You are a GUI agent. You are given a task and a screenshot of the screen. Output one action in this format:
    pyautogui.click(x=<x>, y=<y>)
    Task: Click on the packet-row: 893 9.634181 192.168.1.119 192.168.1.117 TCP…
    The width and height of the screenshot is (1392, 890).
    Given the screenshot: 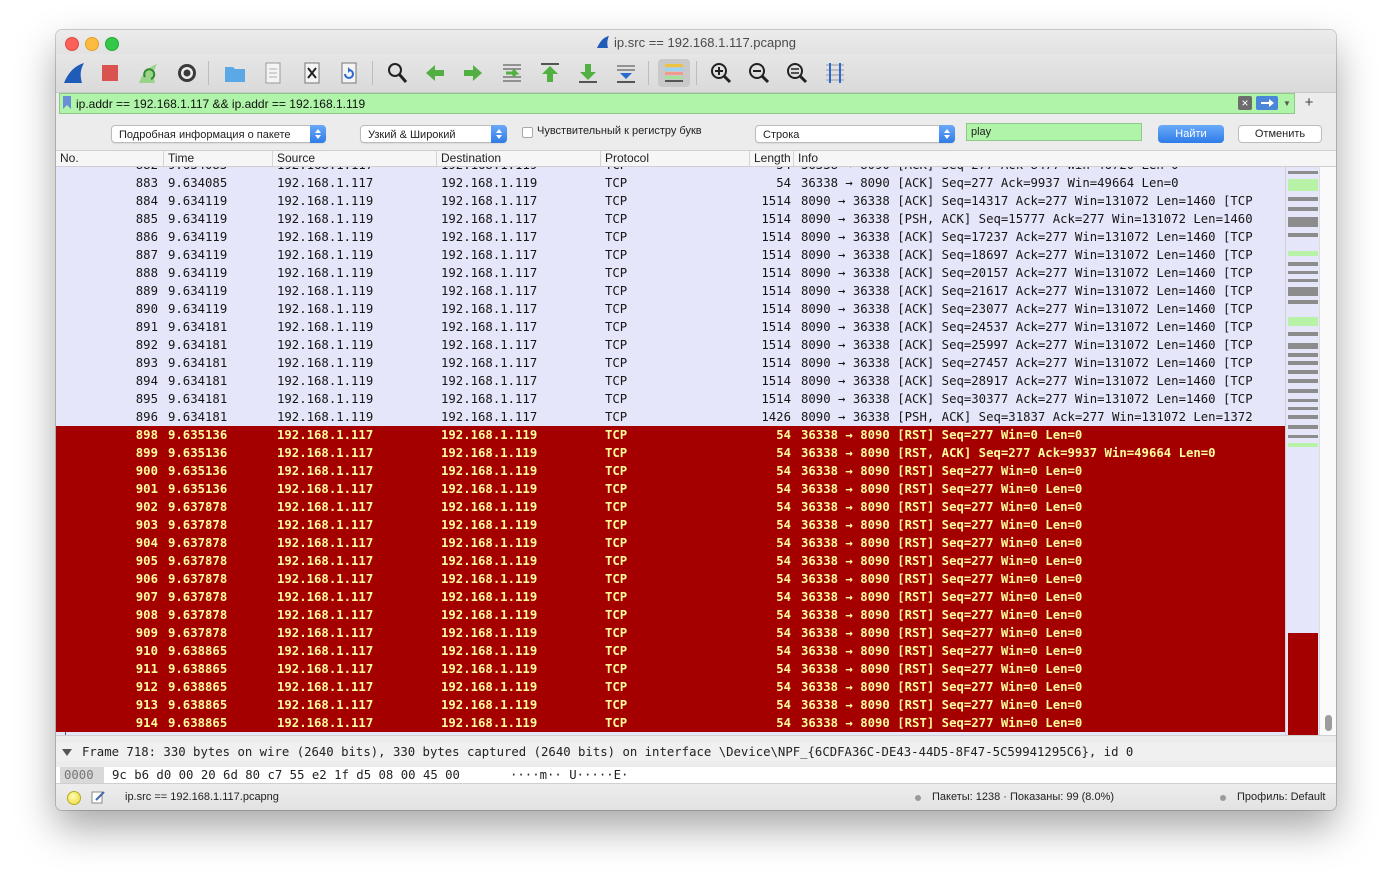 What is the action you would take?
    pyautogui.click(x=670, y=363)
    